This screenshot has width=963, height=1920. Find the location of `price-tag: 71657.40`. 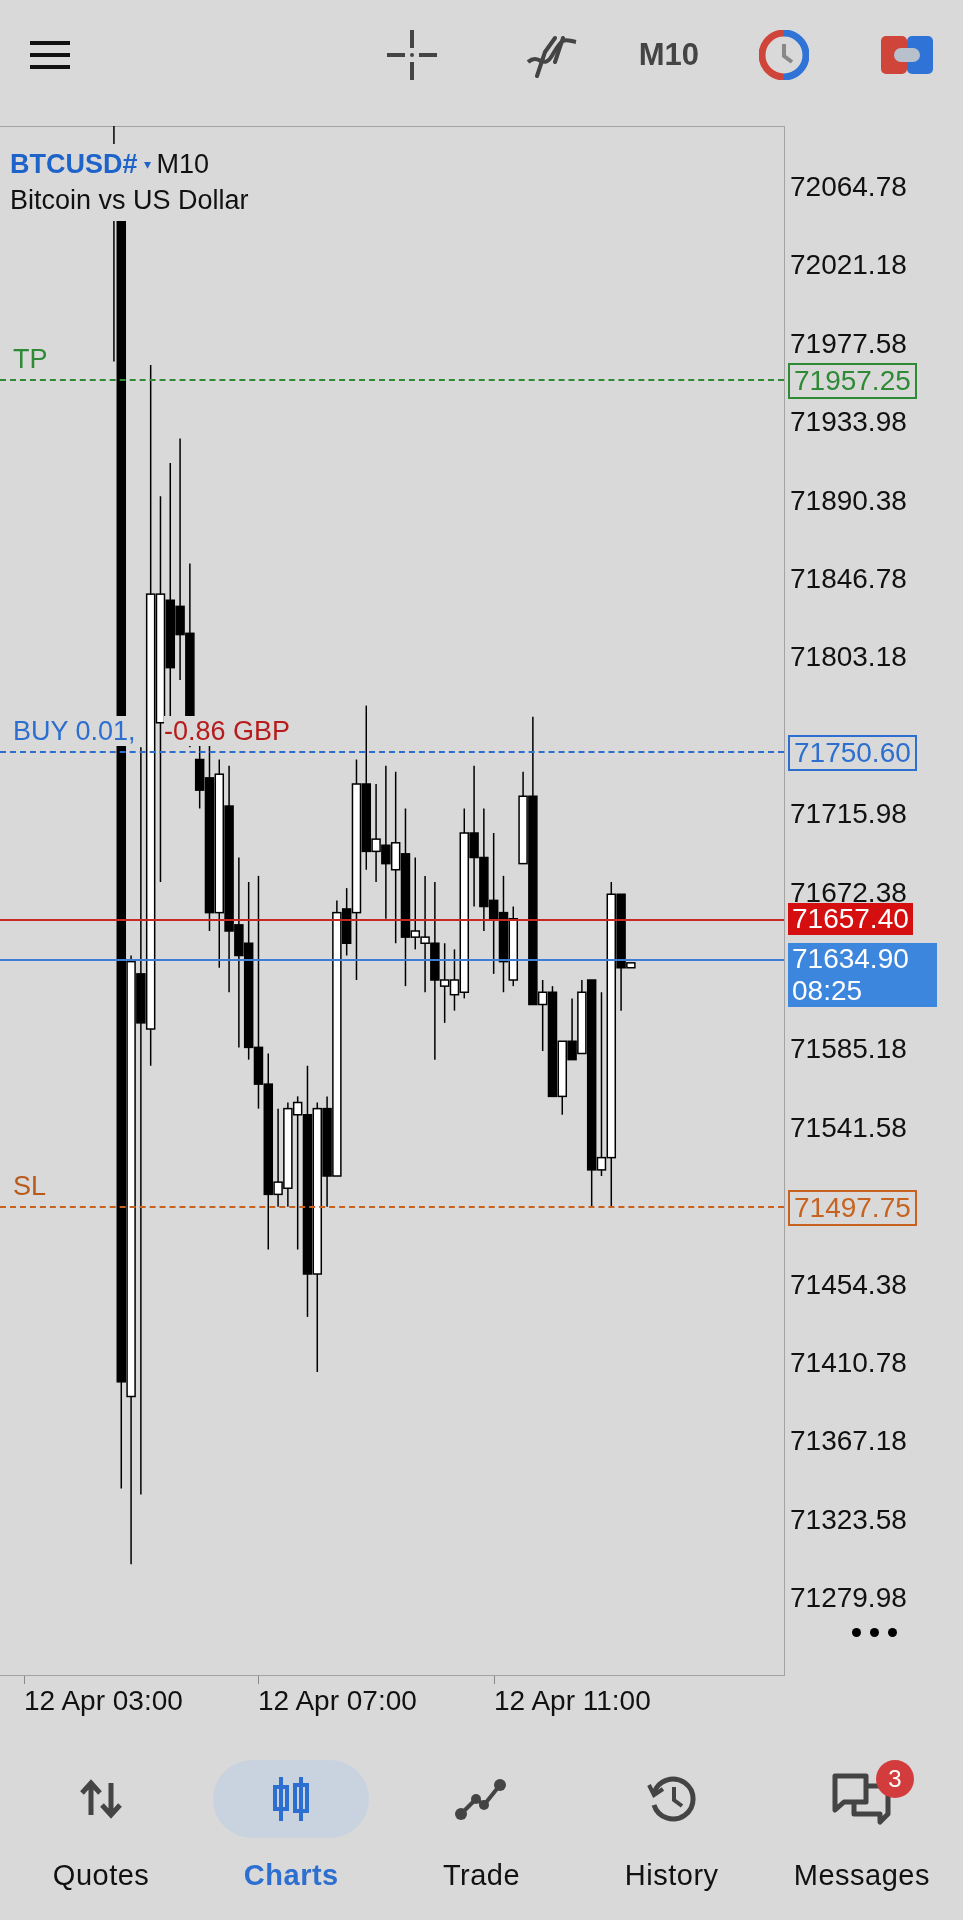

price-tag: 71657.40 is located at coordinates (850, 918).